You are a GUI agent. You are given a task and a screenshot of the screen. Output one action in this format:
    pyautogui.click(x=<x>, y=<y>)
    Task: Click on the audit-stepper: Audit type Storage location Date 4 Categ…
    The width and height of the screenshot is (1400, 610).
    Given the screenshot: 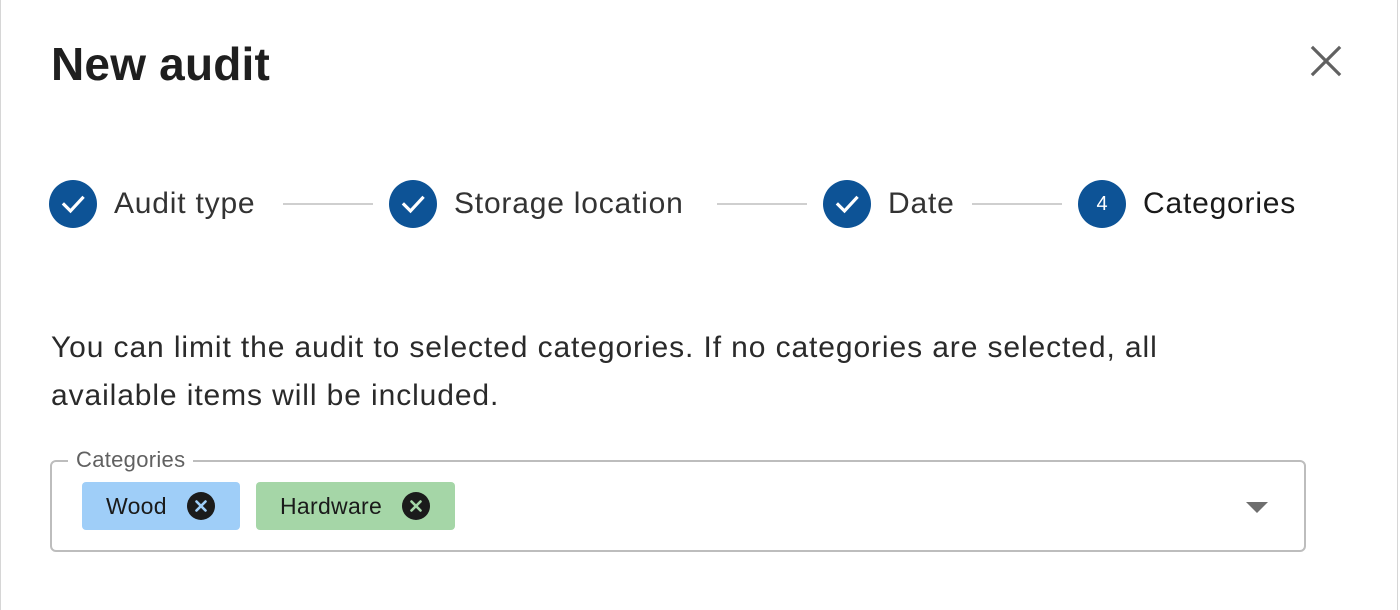 What is the action you would take?
    pyautogui.click(x=680, y=204)
    